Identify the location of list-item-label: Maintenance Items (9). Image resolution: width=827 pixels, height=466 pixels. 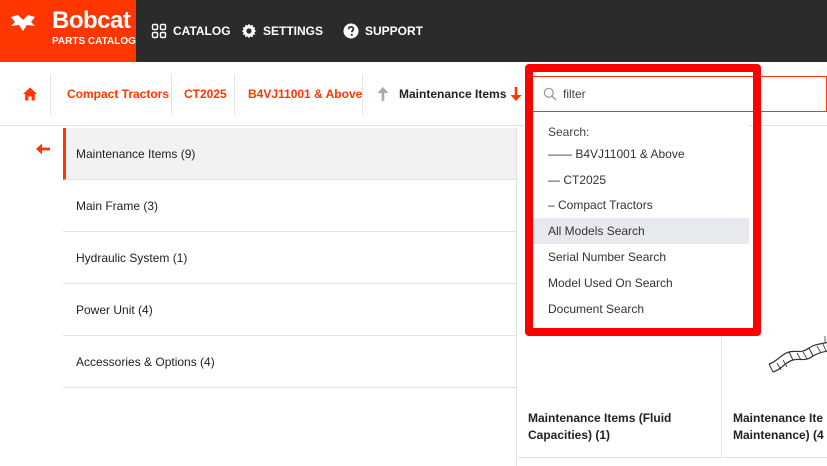
(136, 153).